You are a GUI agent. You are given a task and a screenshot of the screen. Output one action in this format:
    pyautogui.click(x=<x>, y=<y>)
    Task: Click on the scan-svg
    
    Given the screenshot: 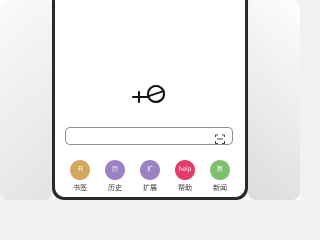 What is the action you would take?
    pyautogui.click(x=220, y=139)
    